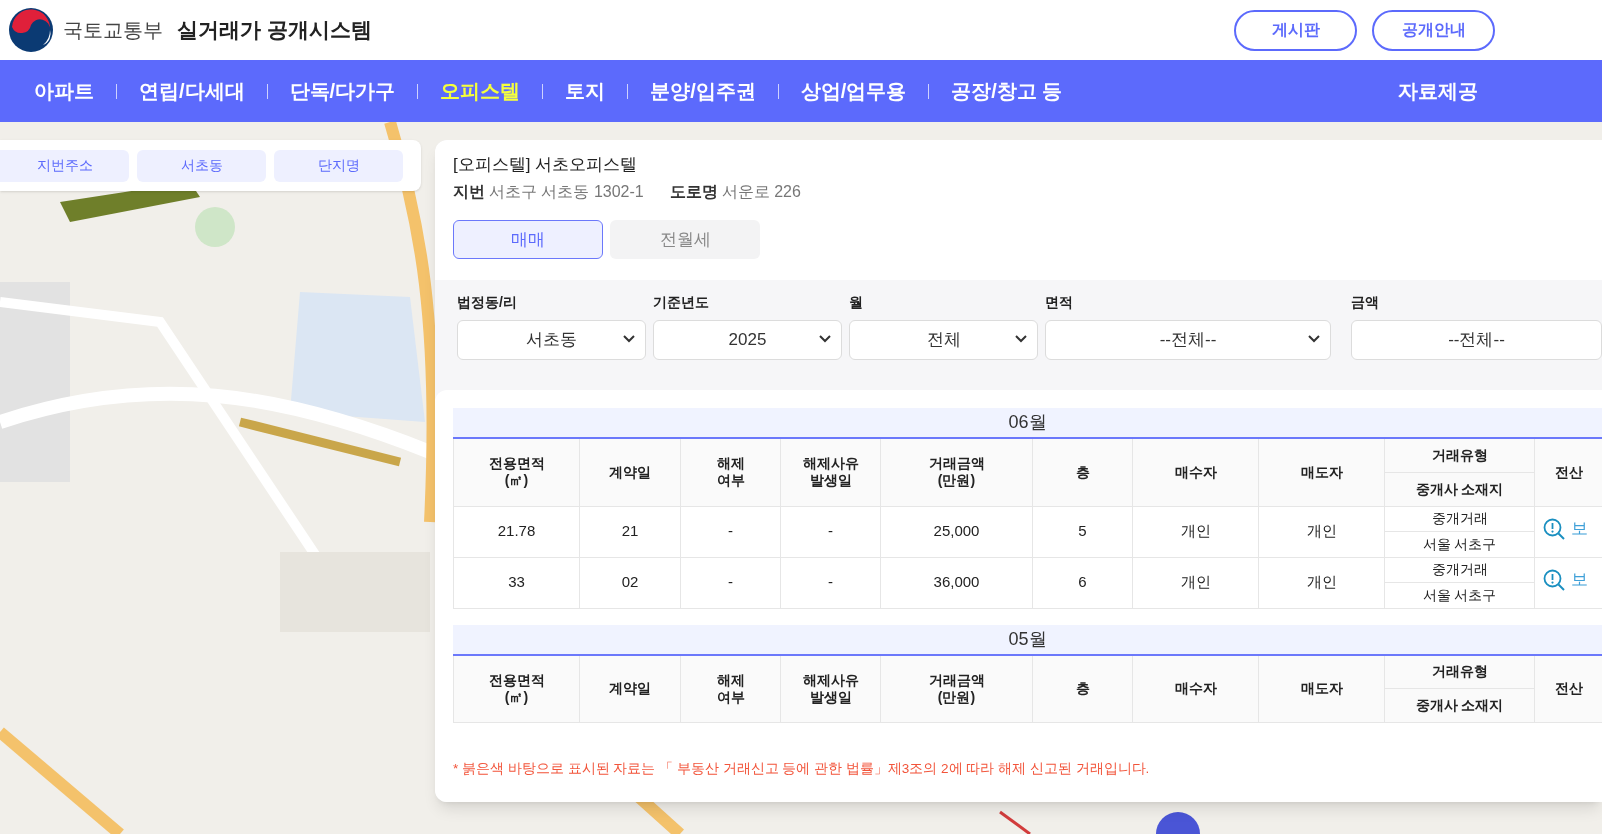  What do you see at coordinates (546, 165) in the screenshot?
I see `listing-title: [오피스텔] 서초오피스텔` at bounding box center [546, 165].